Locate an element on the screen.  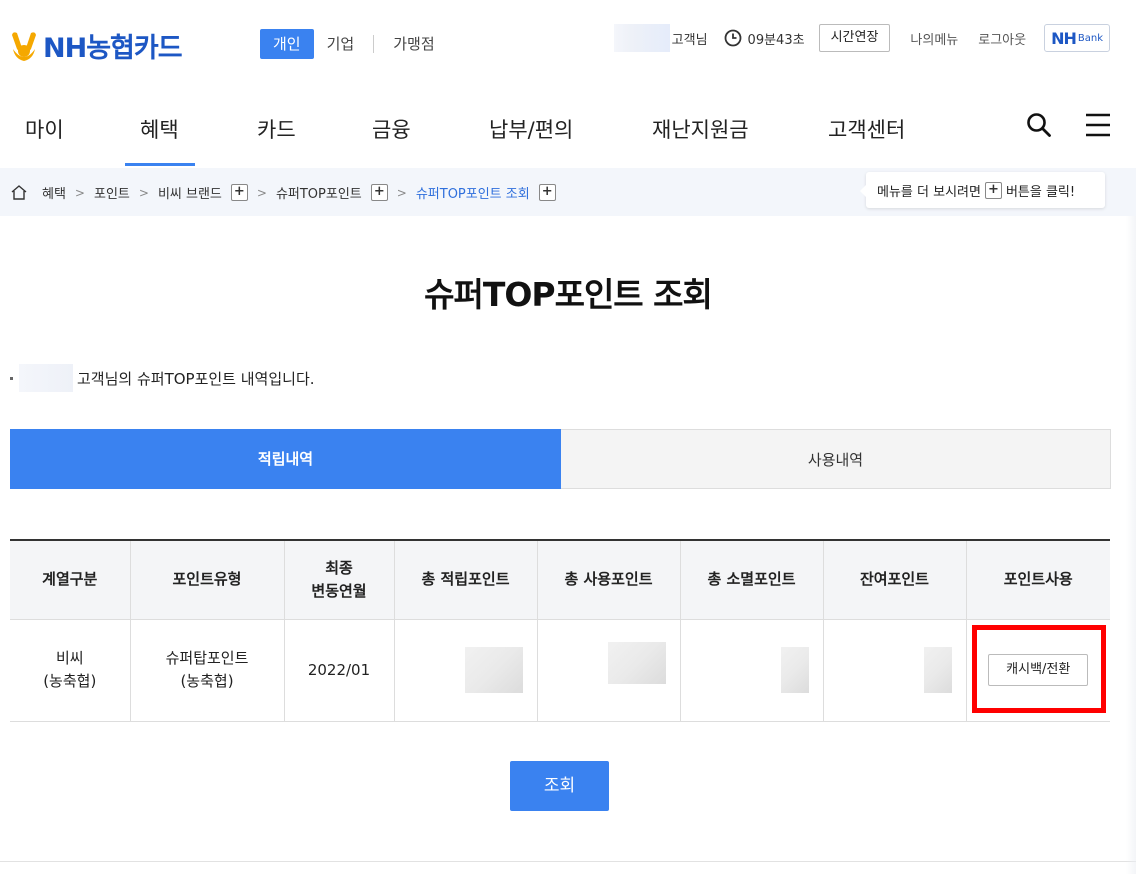
nh-bank-logo-nh: NH is located at coordinates (1064, 38).